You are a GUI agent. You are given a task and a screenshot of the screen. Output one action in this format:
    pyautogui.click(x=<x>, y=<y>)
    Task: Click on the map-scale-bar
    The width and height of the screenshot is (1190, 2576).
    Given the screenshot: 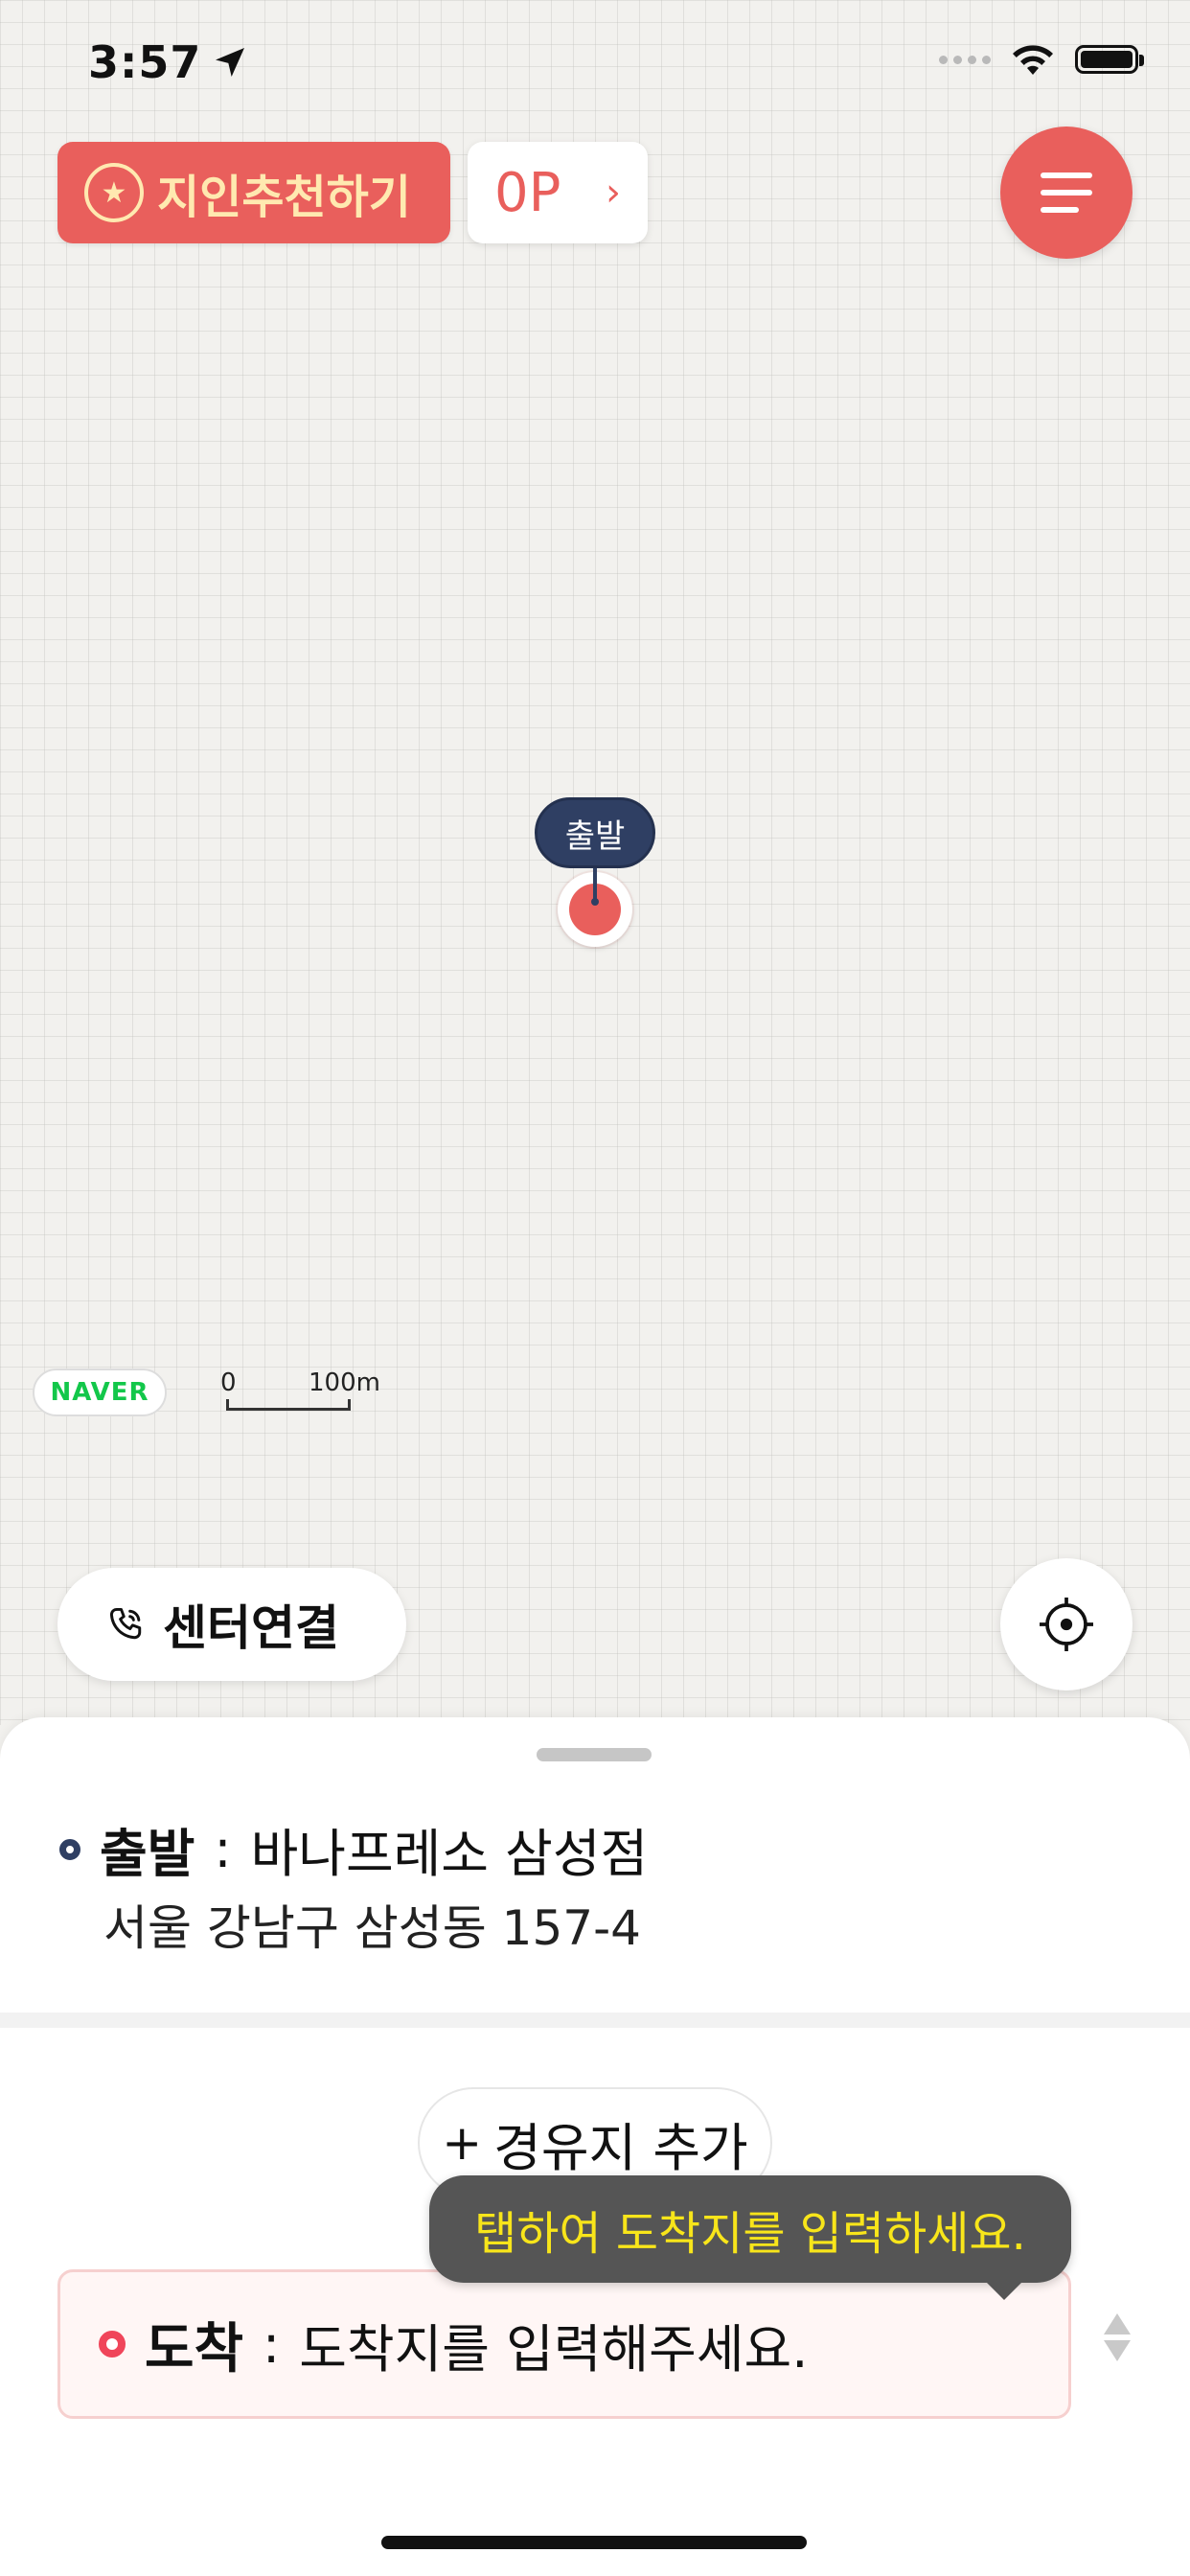 What is the action you would take?
    pyautogui.click(x=288, y=1405)
    